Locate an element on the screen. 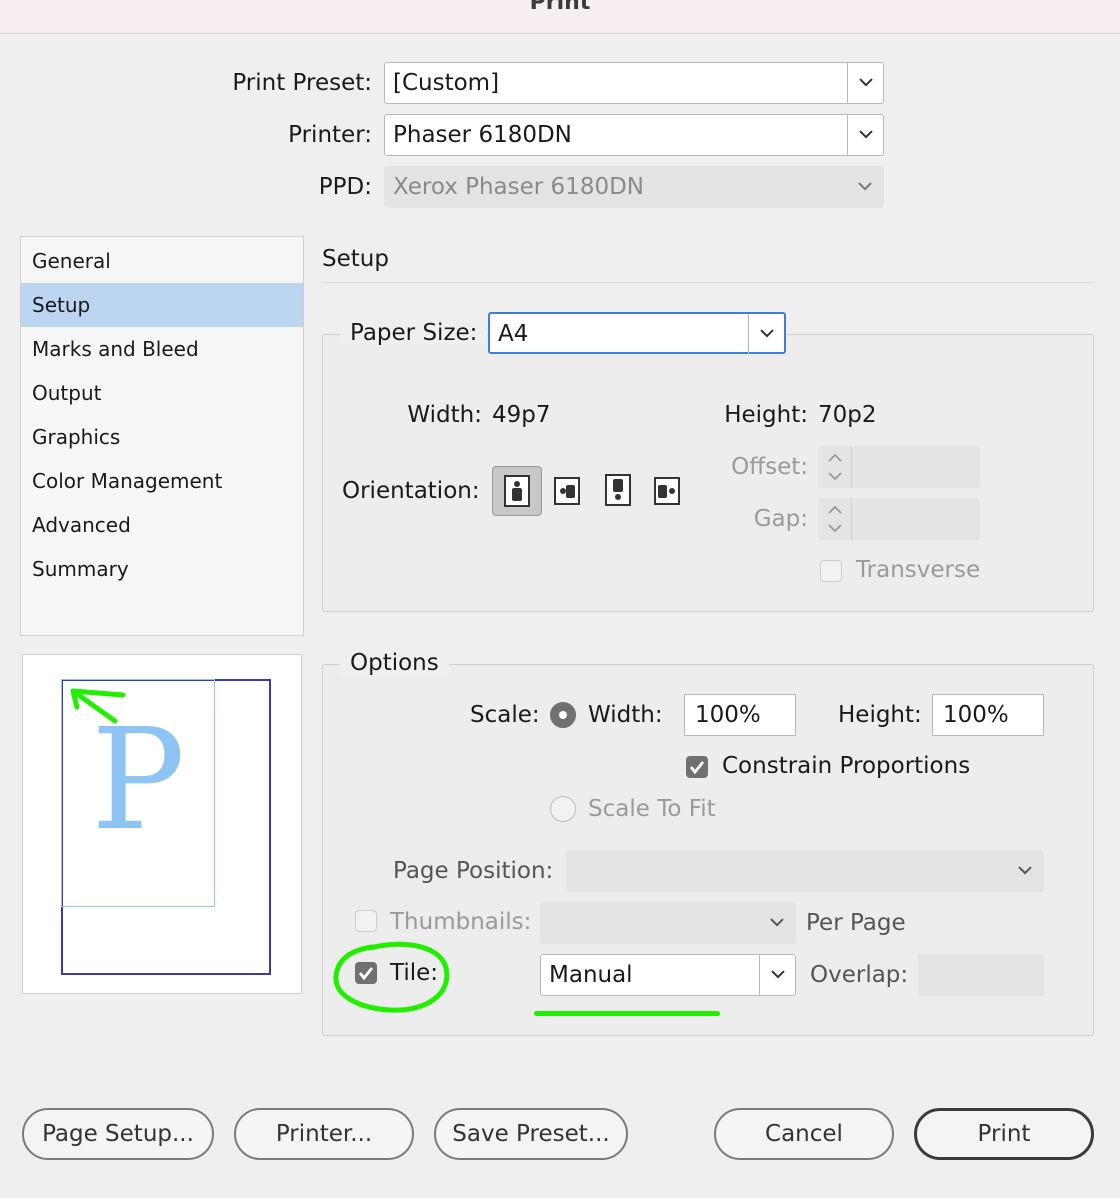  tile-value: Manual is located at coordinates (591, 975).